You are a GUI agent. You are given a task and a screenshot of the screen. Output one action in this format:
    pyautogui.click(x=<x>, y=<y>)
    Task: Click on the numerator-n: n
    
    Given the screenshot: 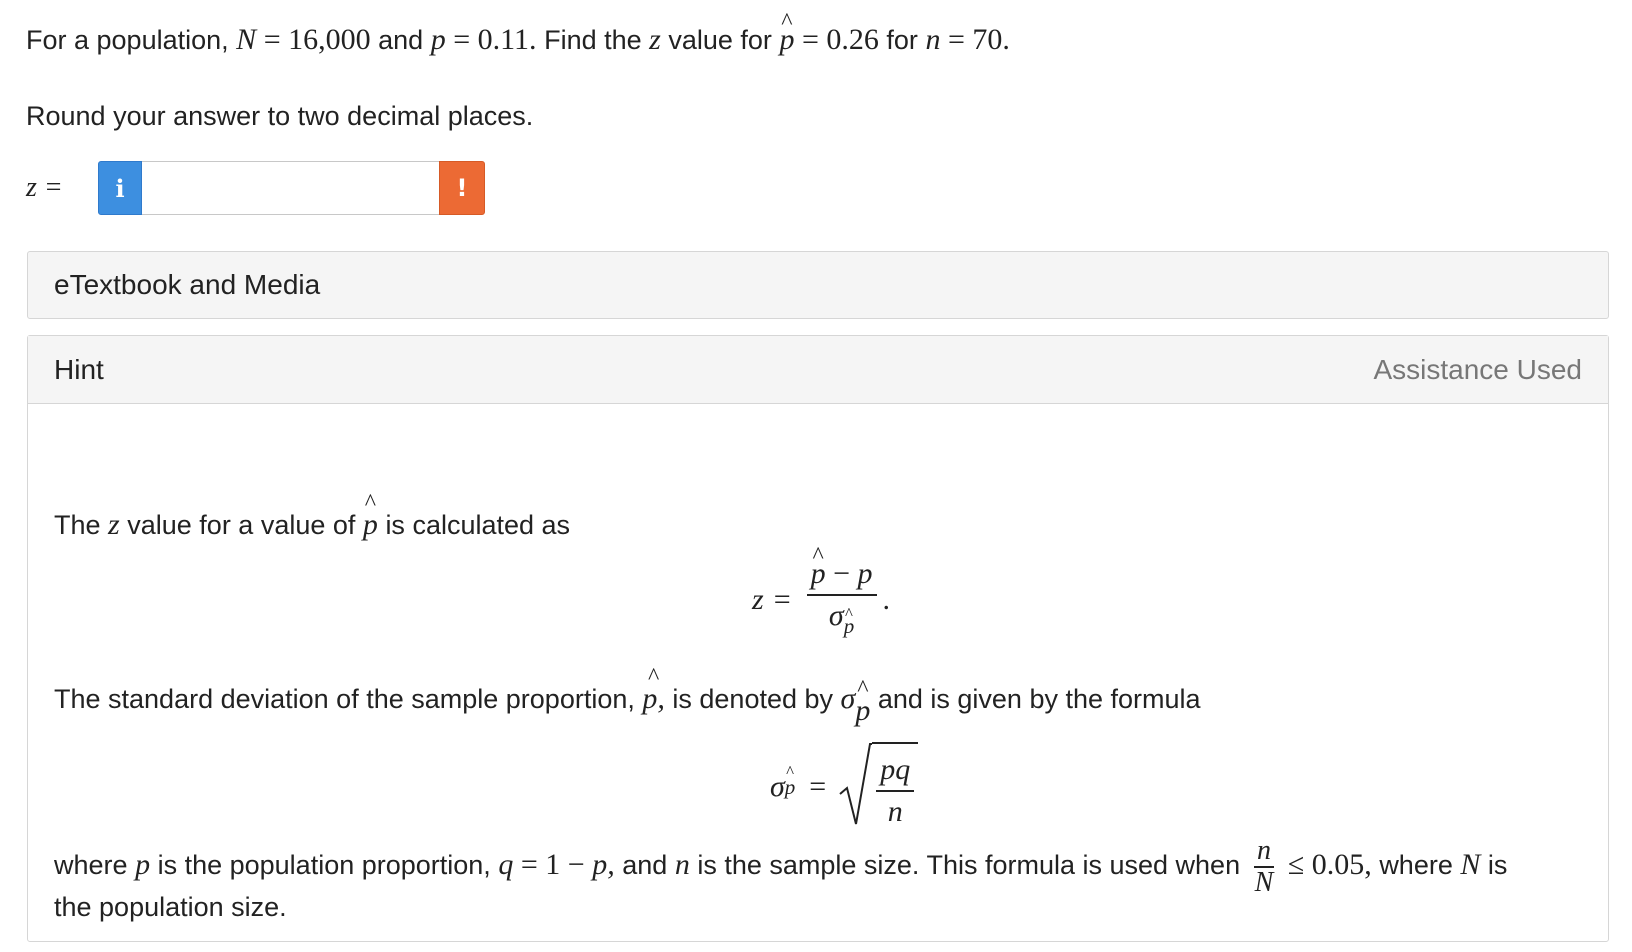 What is the action you would take?
    pyautogui.click(x=1263, y=852)
    